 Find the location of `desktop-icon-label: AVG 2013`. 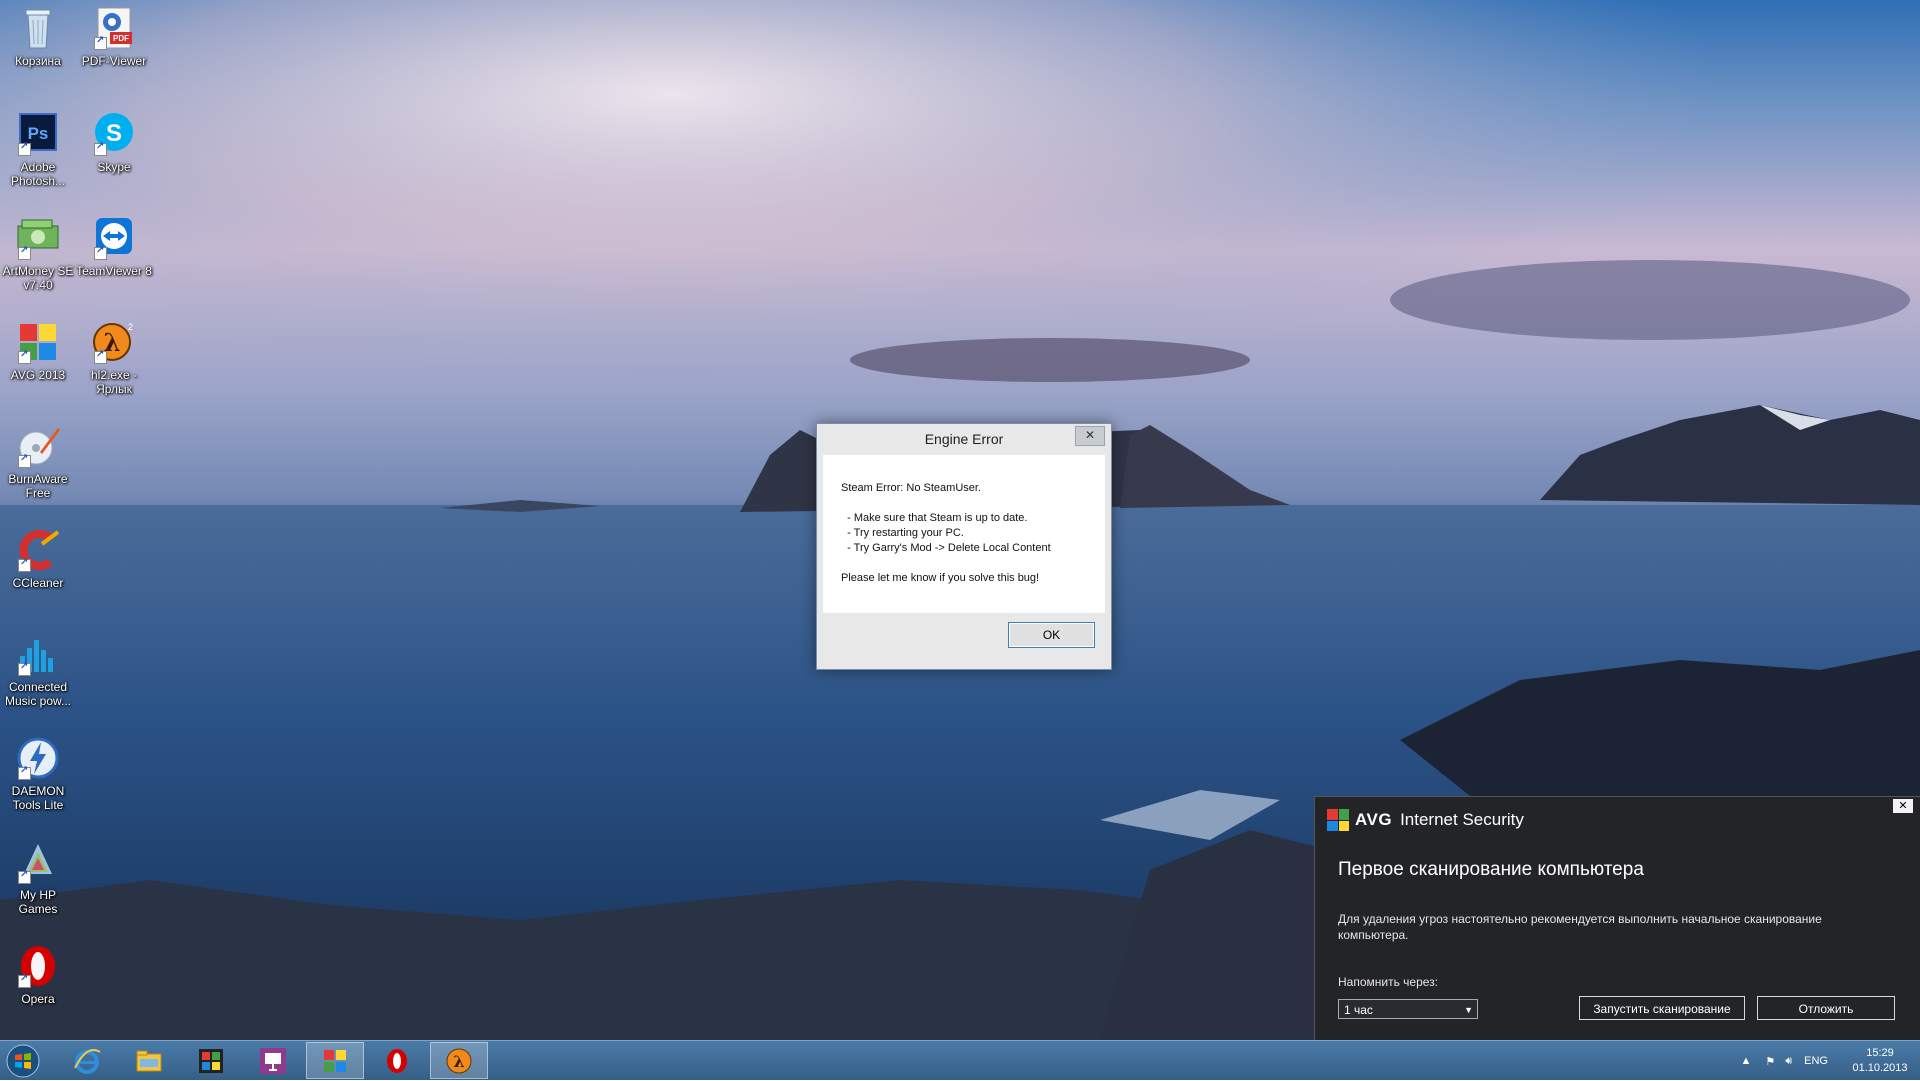

desktop-icon-label: AVG 2013 is located at coordinates (38, 375).